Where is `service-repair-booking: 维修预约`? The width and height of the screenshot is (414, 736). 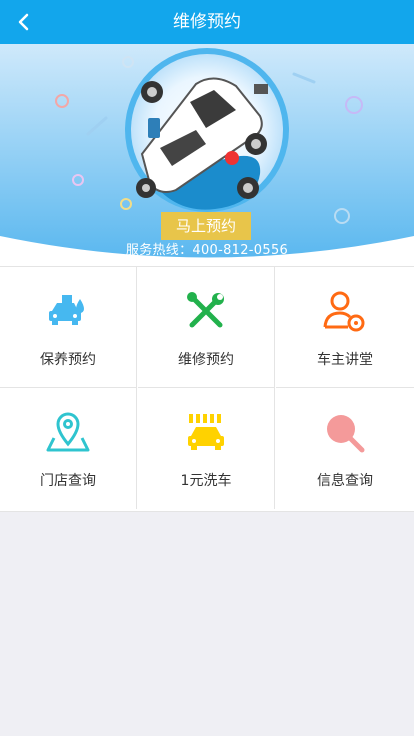
service-repair-booking: 维修预约 is located at coordinates (206, 327).